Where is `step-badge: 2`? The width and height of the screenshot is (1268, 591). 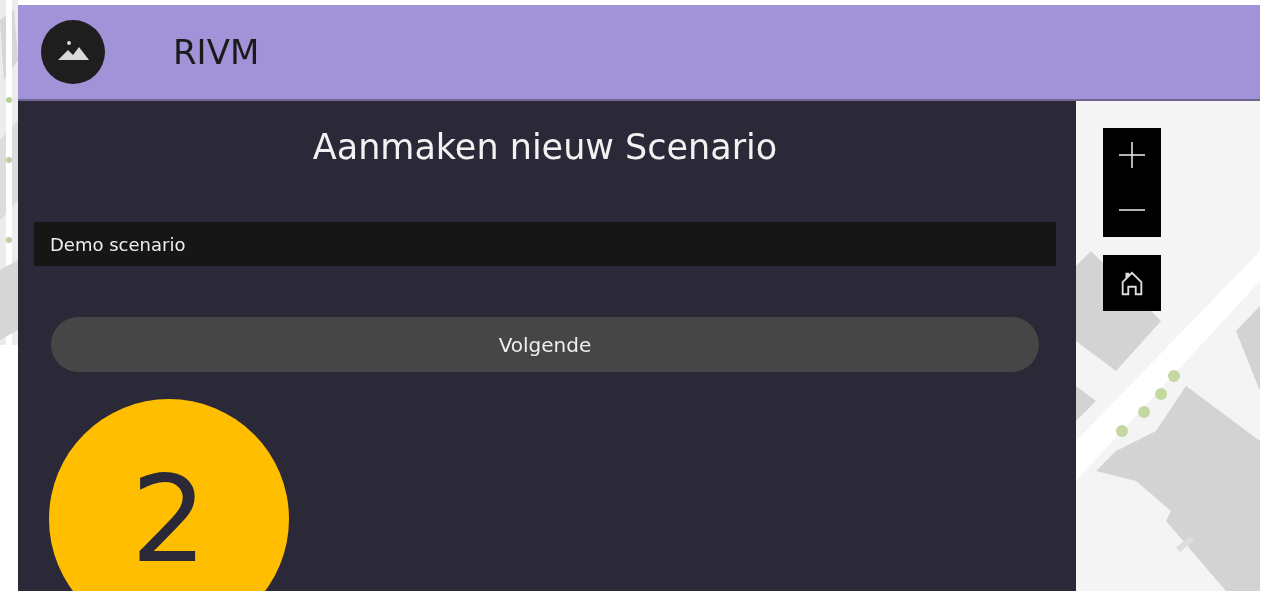 step-badge: 2 is located at coordinates (169, 495).